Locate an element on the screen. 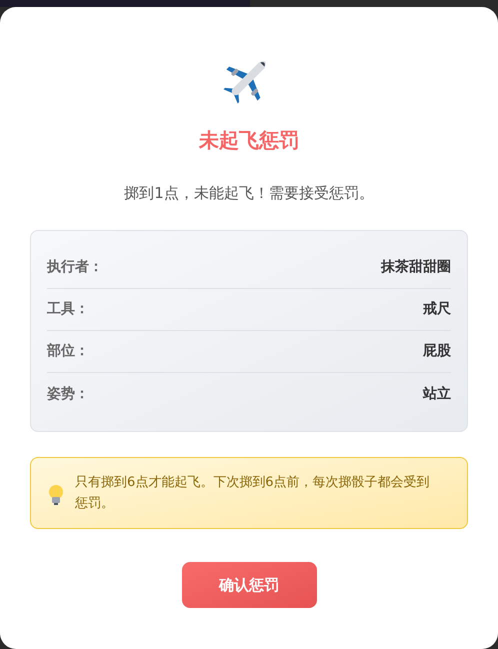 This screenshot has height=649, width=498. detail-value: 屁股 is located at coordinates (437, 351).